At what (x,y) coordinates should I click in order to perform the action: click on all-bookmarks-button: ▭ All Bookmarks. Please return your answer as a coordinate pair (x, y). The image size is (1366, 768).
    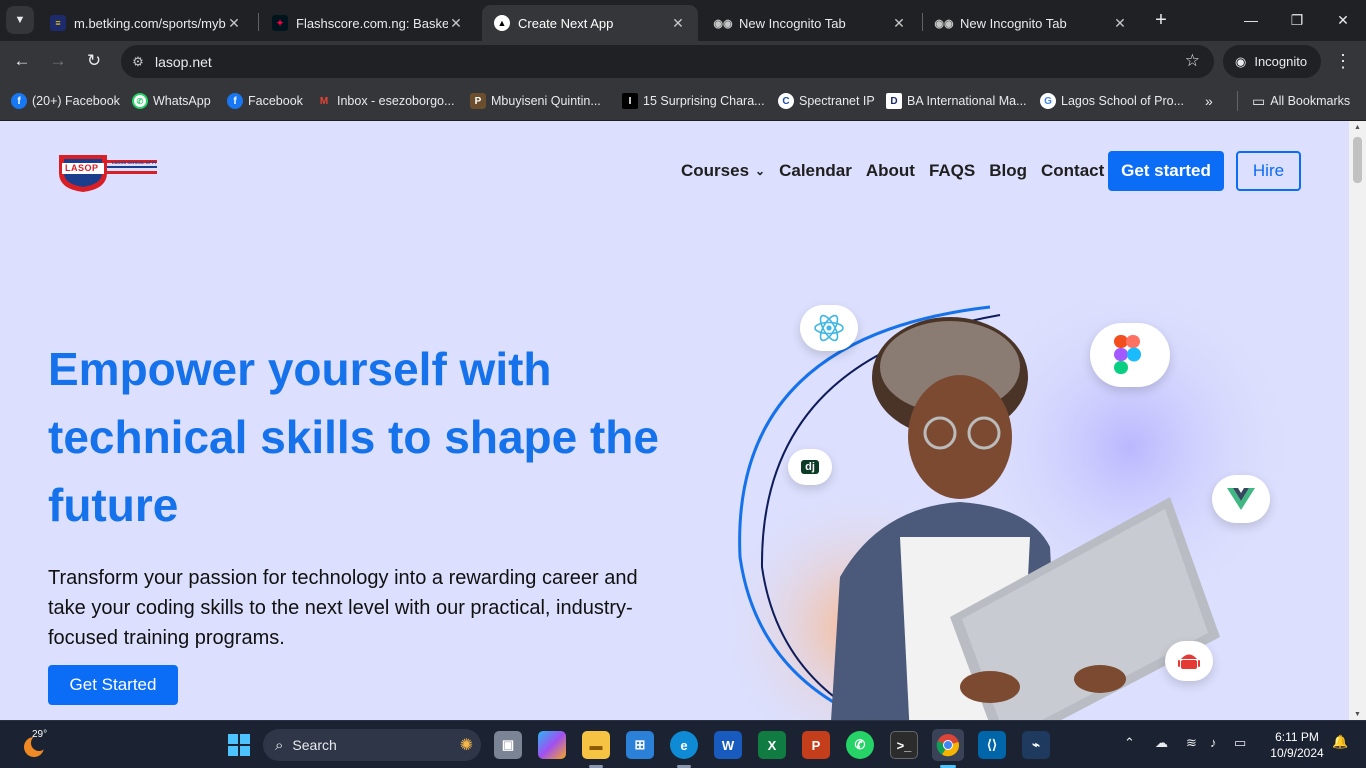
    Looking at the image, I should click on (1301, 101).